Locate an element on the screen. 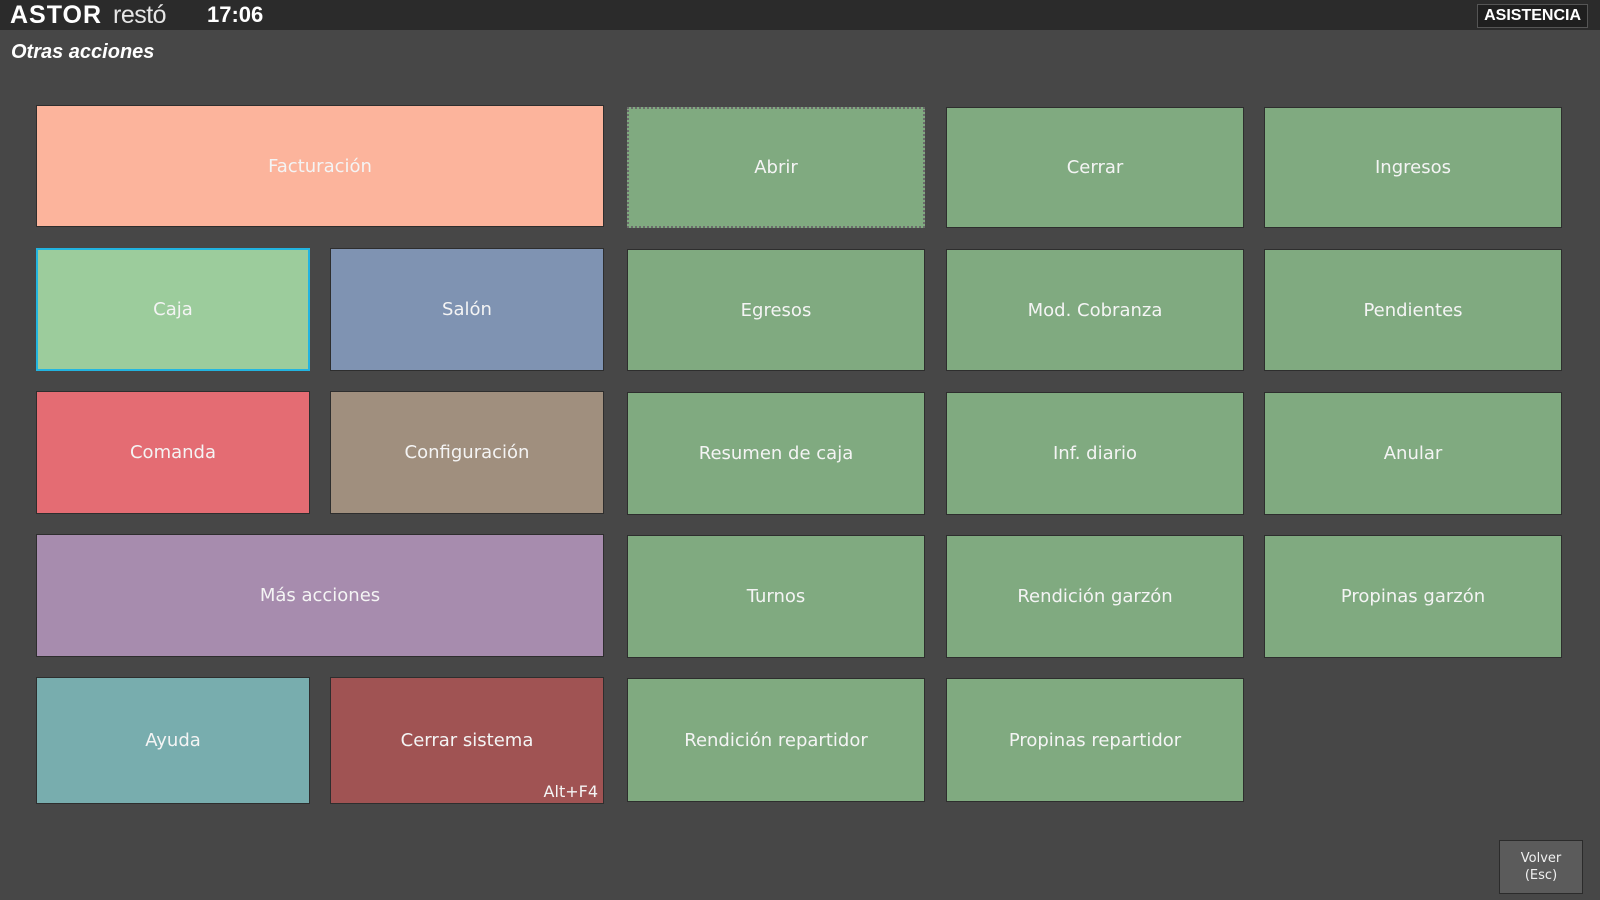 Image resolution: width=1600 pixels, height=900 pixels. action-label: Abrir is located at coordinates (776, 167).